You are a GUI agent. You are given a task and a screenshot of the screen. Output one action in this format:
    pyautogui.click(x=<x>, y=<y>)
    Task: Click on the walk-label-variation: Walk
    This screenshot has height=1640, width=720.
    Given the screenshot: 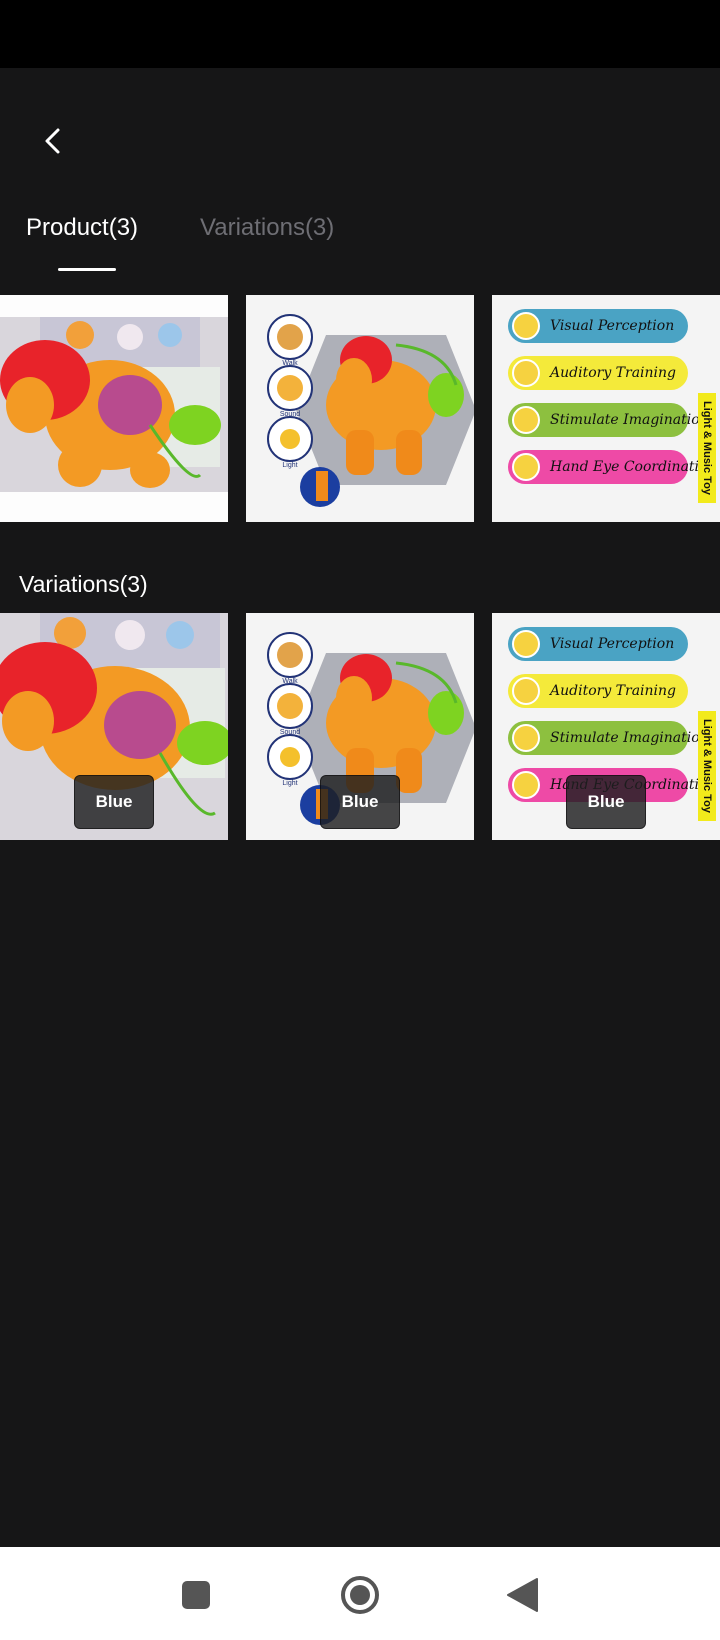 What is the action you would take?
    pyautogui.click(x=290, y=681)
    